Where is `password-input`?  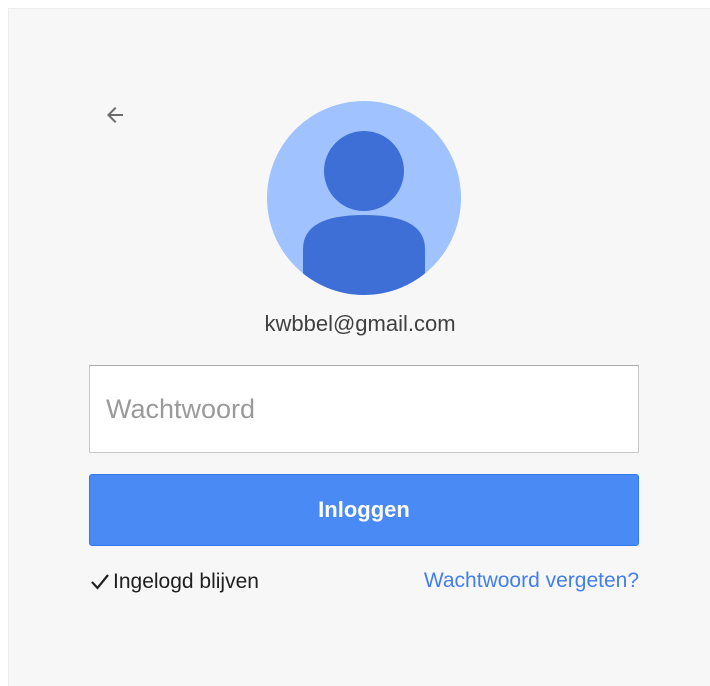 password-input is located at coordinates (364, 409).